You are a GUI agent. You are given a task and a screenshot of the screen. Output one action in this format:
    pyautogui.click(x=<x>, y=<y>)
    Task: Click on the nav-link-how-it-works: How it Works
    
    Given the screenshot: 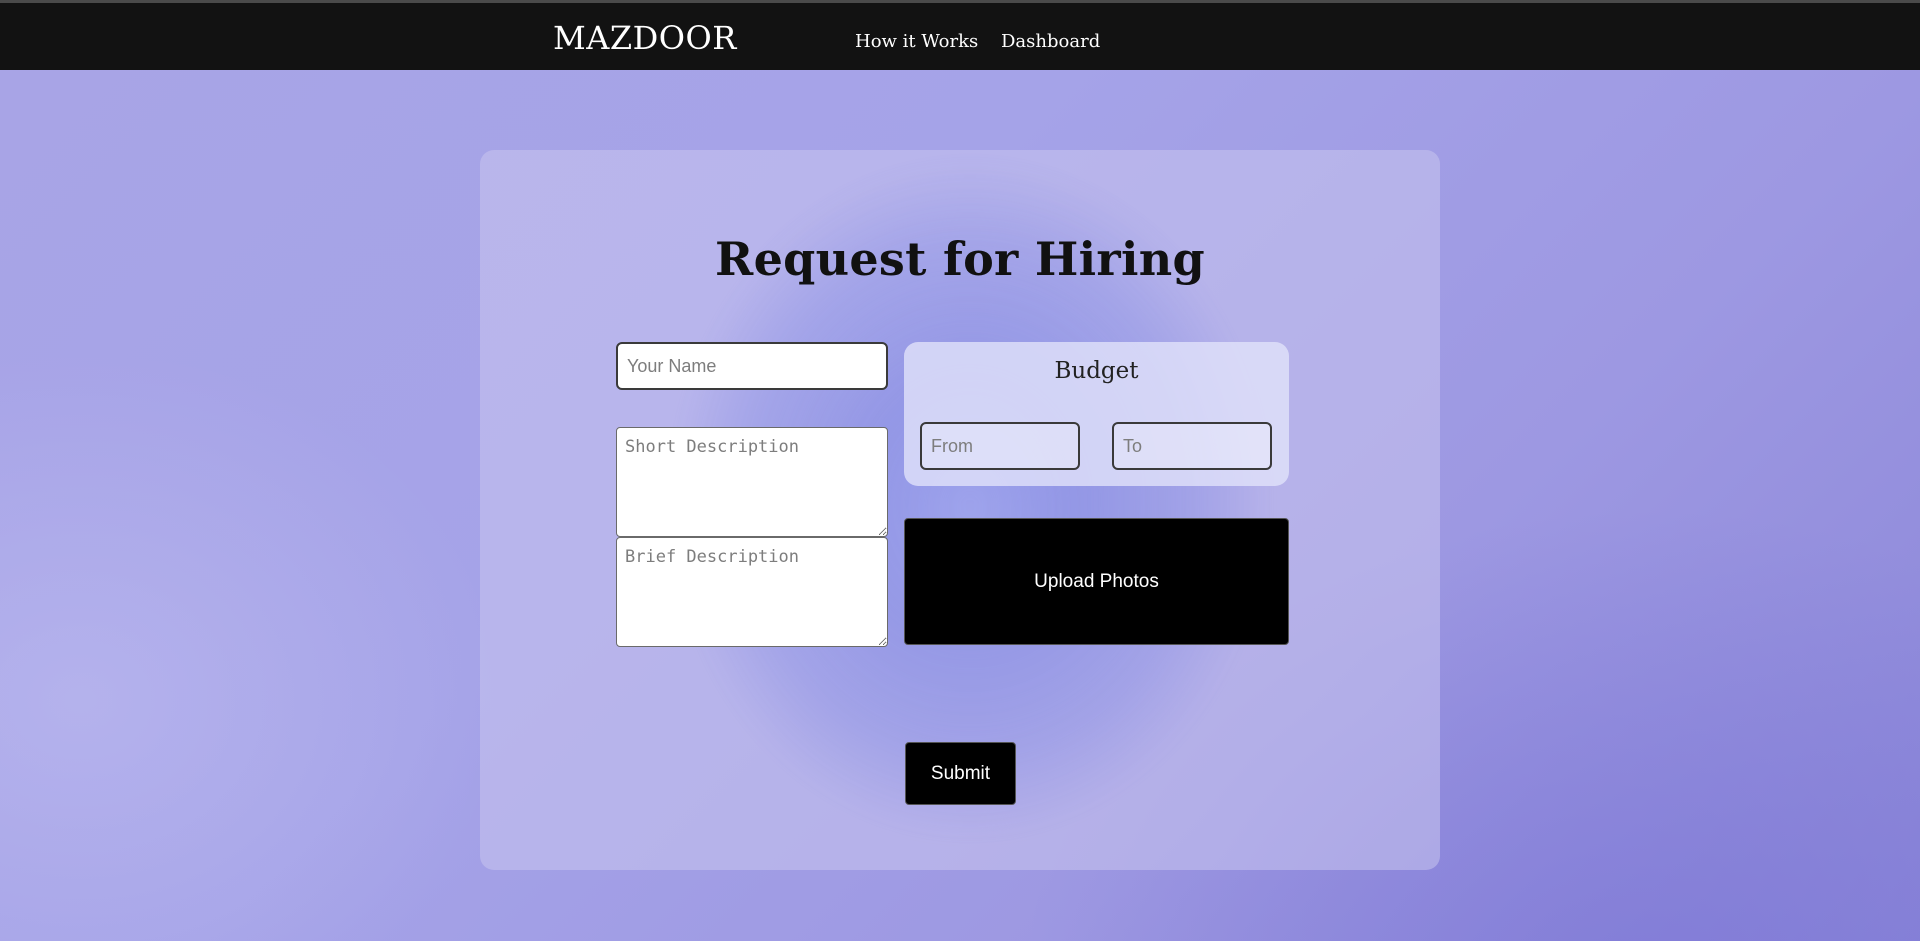 What is the action you would take?
    pyautogui.click(x=916, y=41)
    